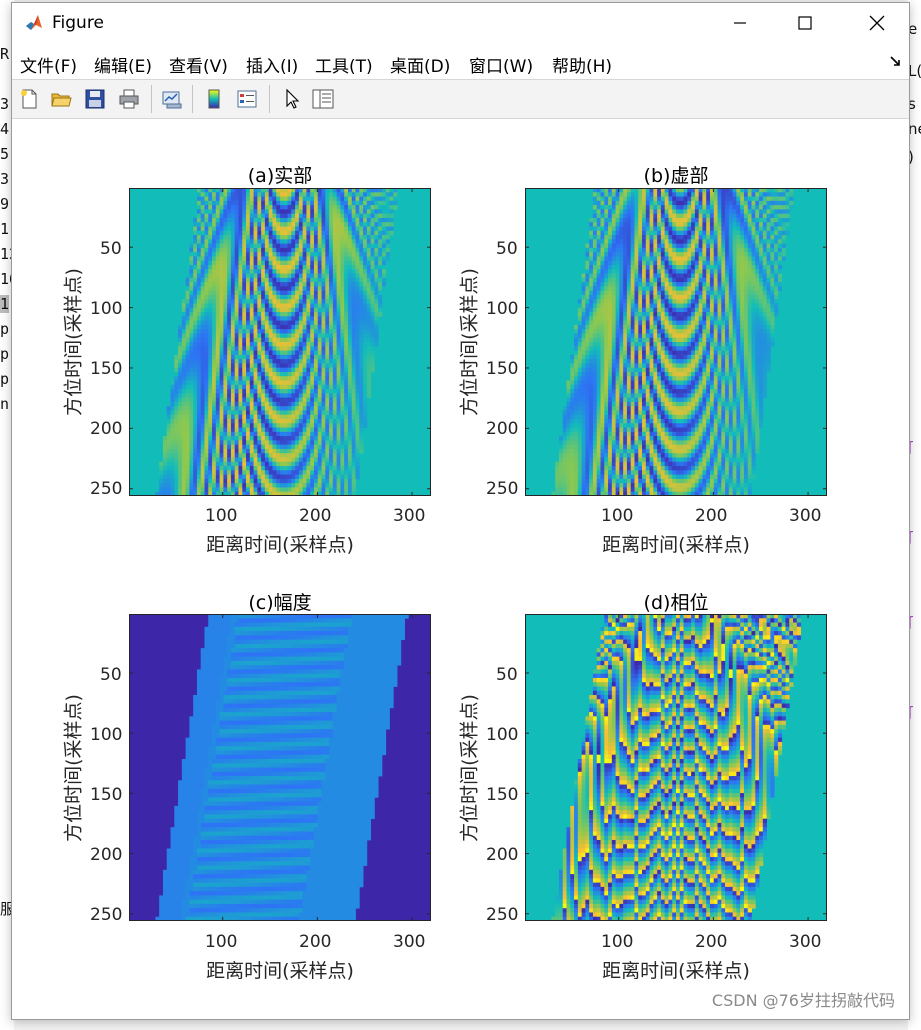  Describe the element at coordinates (292, 99) in the screenshot. I see `pointer-button` at that location.